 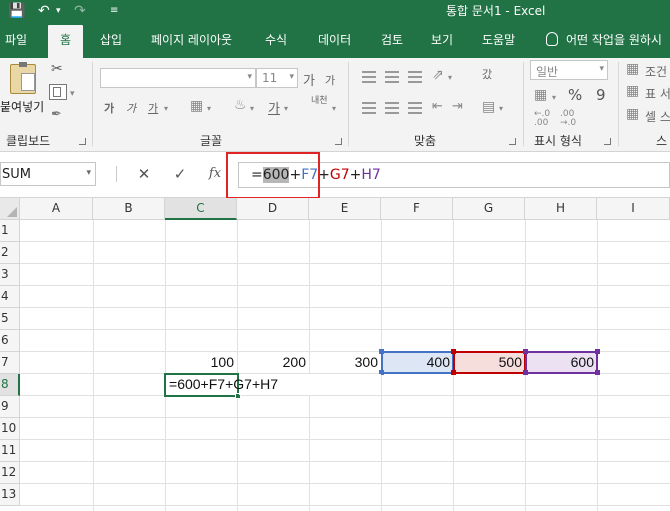 What do you see at coordinates (274, 107) in the screenshot?
I see `font-color-button: 가` at bounding box center [274, 107].